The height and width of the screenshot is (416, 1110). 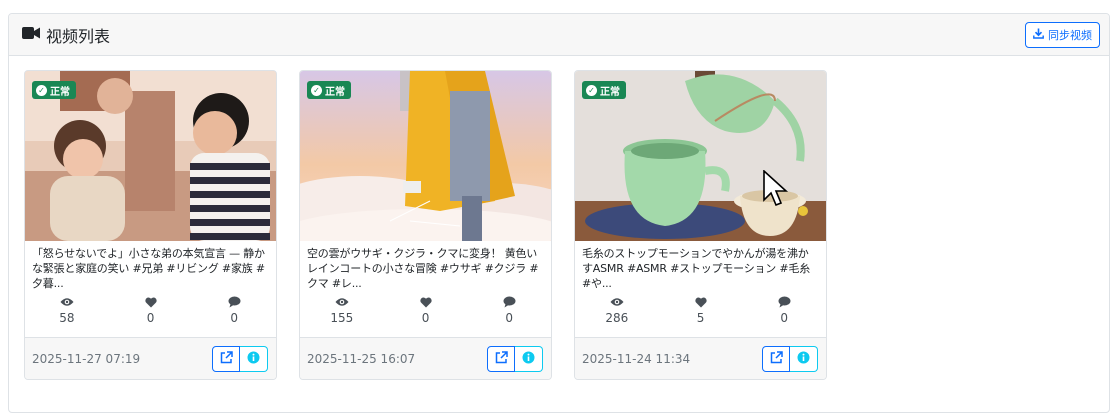 I want to click on panel-title: 视频列表, so click(x=66, y=35).